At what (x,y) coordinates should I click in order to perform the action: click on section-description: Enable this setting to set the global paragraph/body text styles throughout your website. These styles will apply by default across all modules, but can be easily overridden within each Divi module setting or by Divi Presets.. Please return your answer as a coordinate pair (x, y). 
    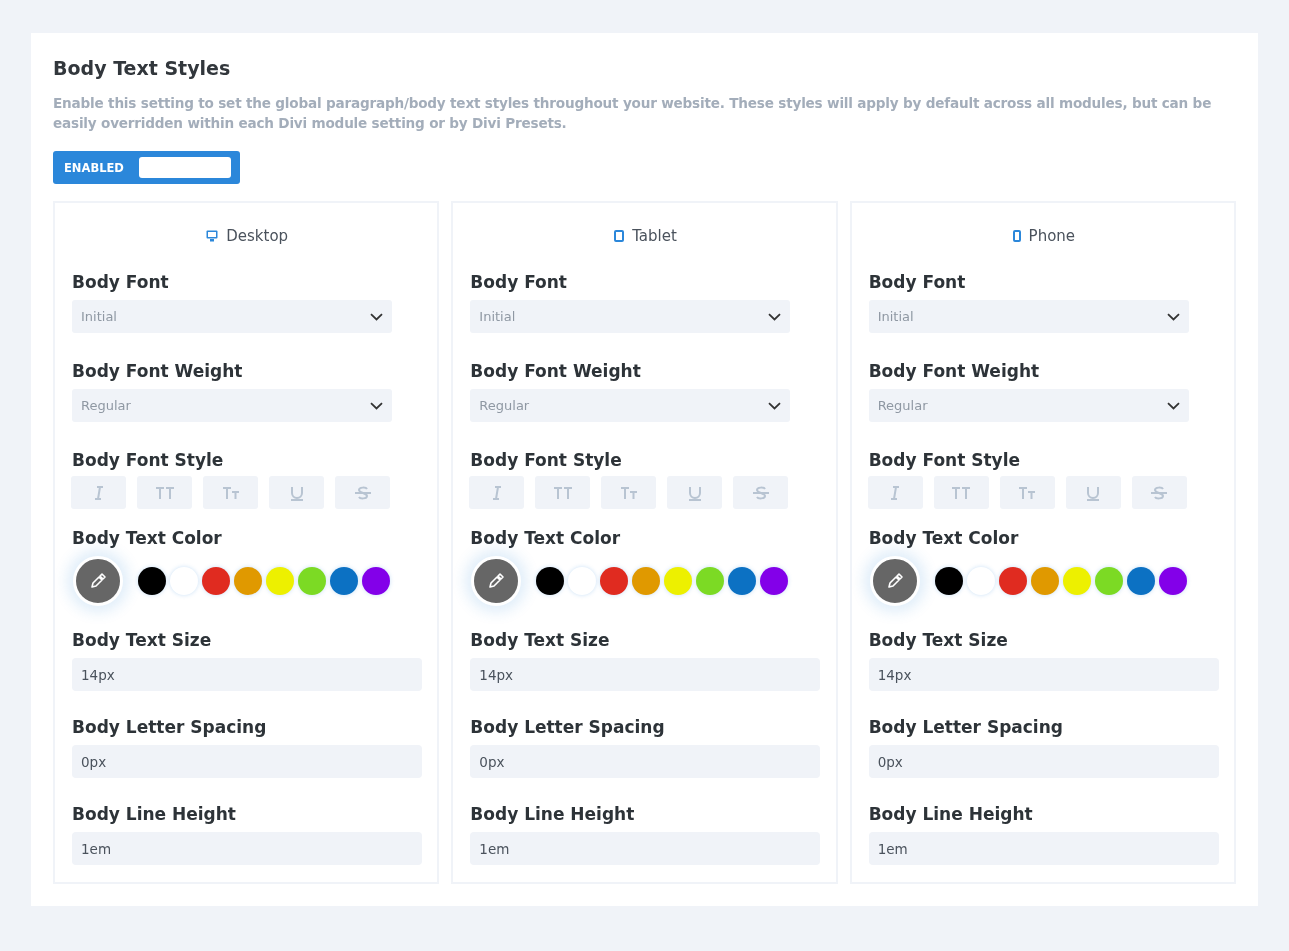
    Looking at the image, I should click on (633, 113).